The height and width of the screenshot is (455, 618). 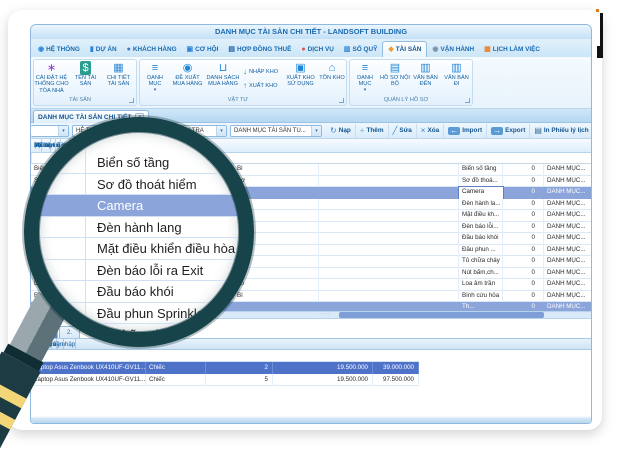 What do you see at coordinates (59, 49) in the screenshot?
I see `menu-tab: ◉ HỆ THỐNG` at bounding box center [59, 49].